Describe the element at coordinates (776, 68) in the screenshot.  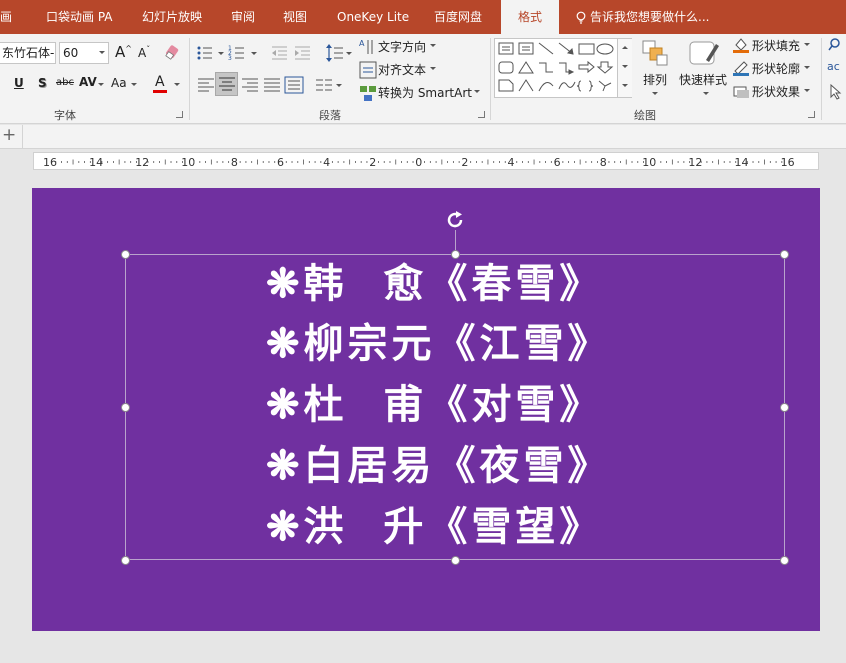
I see `shape-outline-button: 形状轮廓` at that location.